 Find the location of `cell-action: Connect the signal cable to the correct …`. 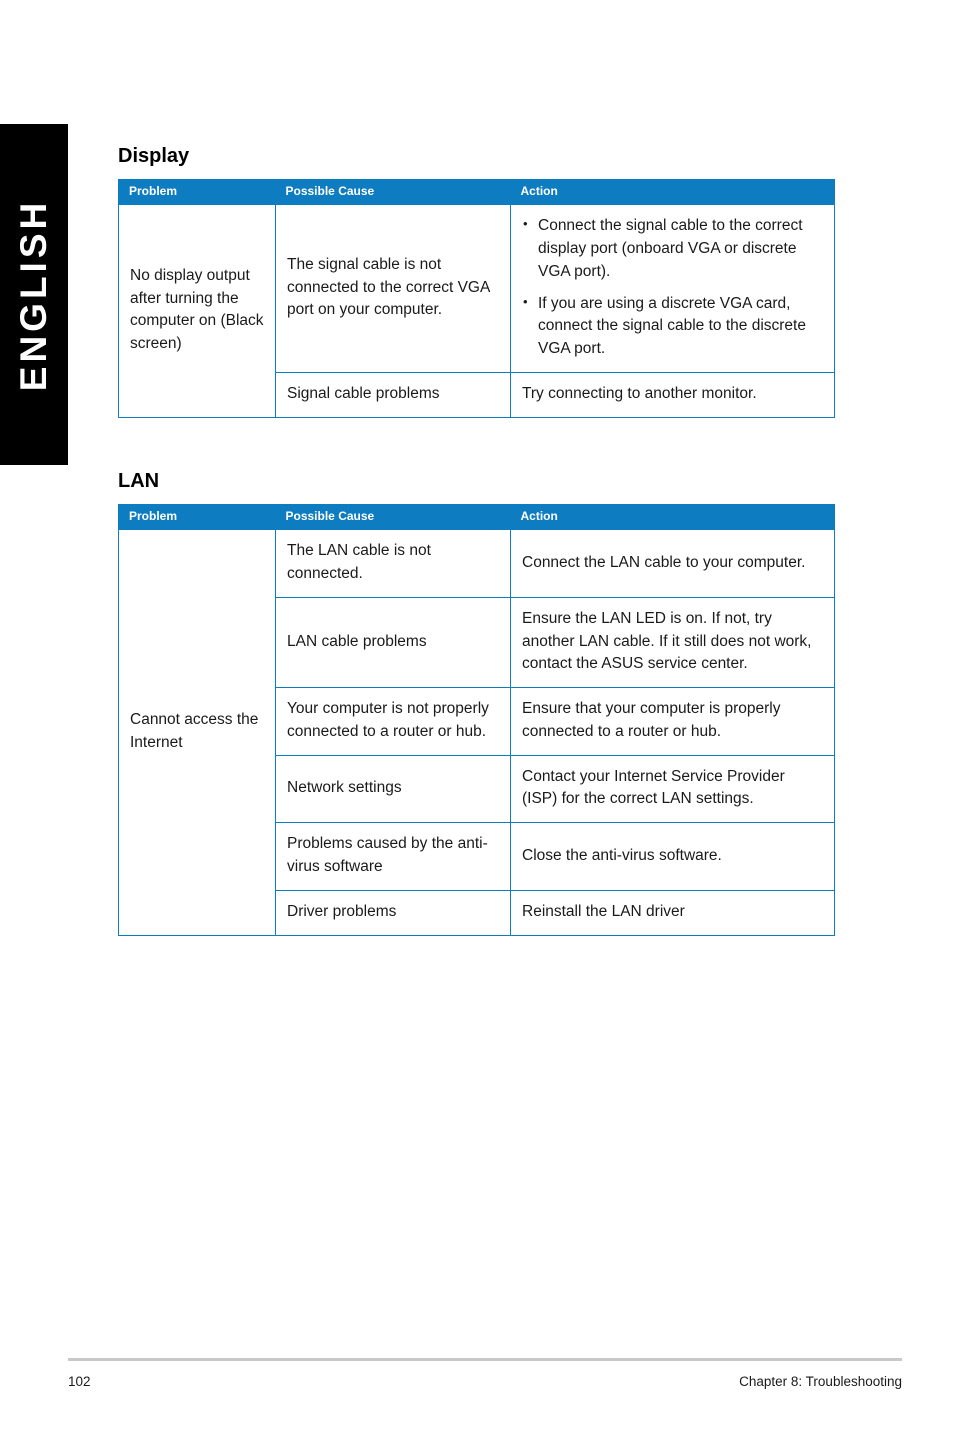

cell-action: Connect the signal cable to the correct … is located at coordinates (672, 288).